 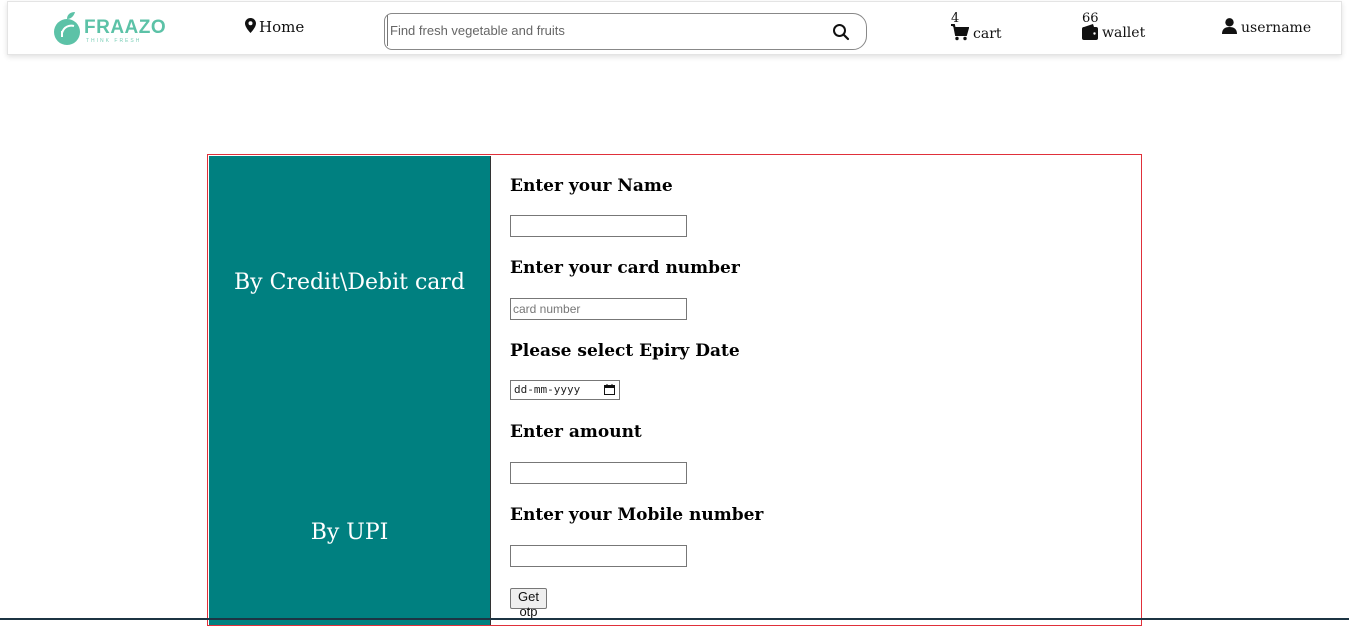 What do you see at coordinates (598, 309) in the screenshot?
I see `card-number-input` at bounding box center [598, 309].